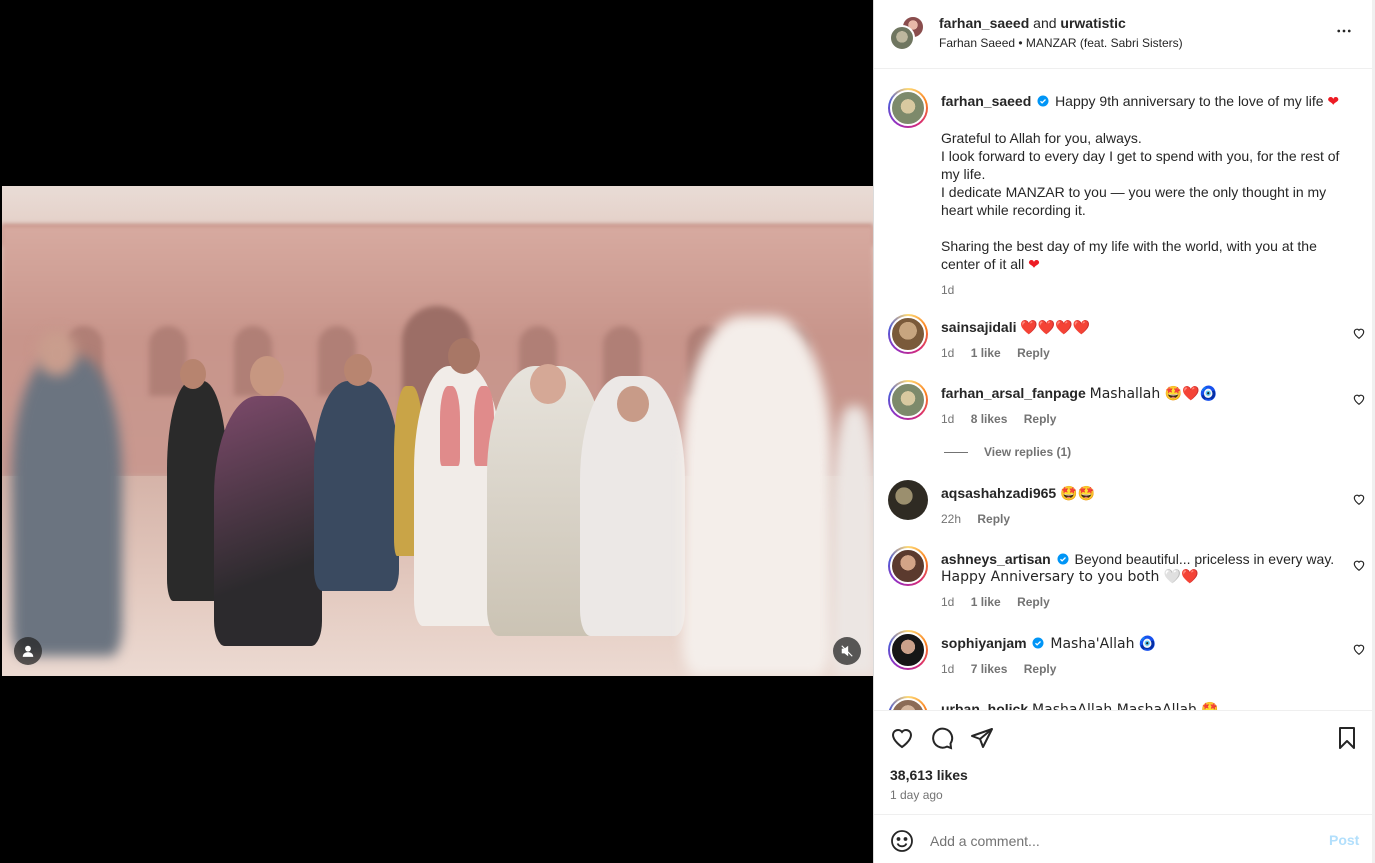 Image resolution: width=1375 pixels, height=863 pixels. What do you see at coordinates (1013, 393) in the screenshot?
I see `comment-username: farhan_arsal_fanpage` at bounding box center [1013, 393].